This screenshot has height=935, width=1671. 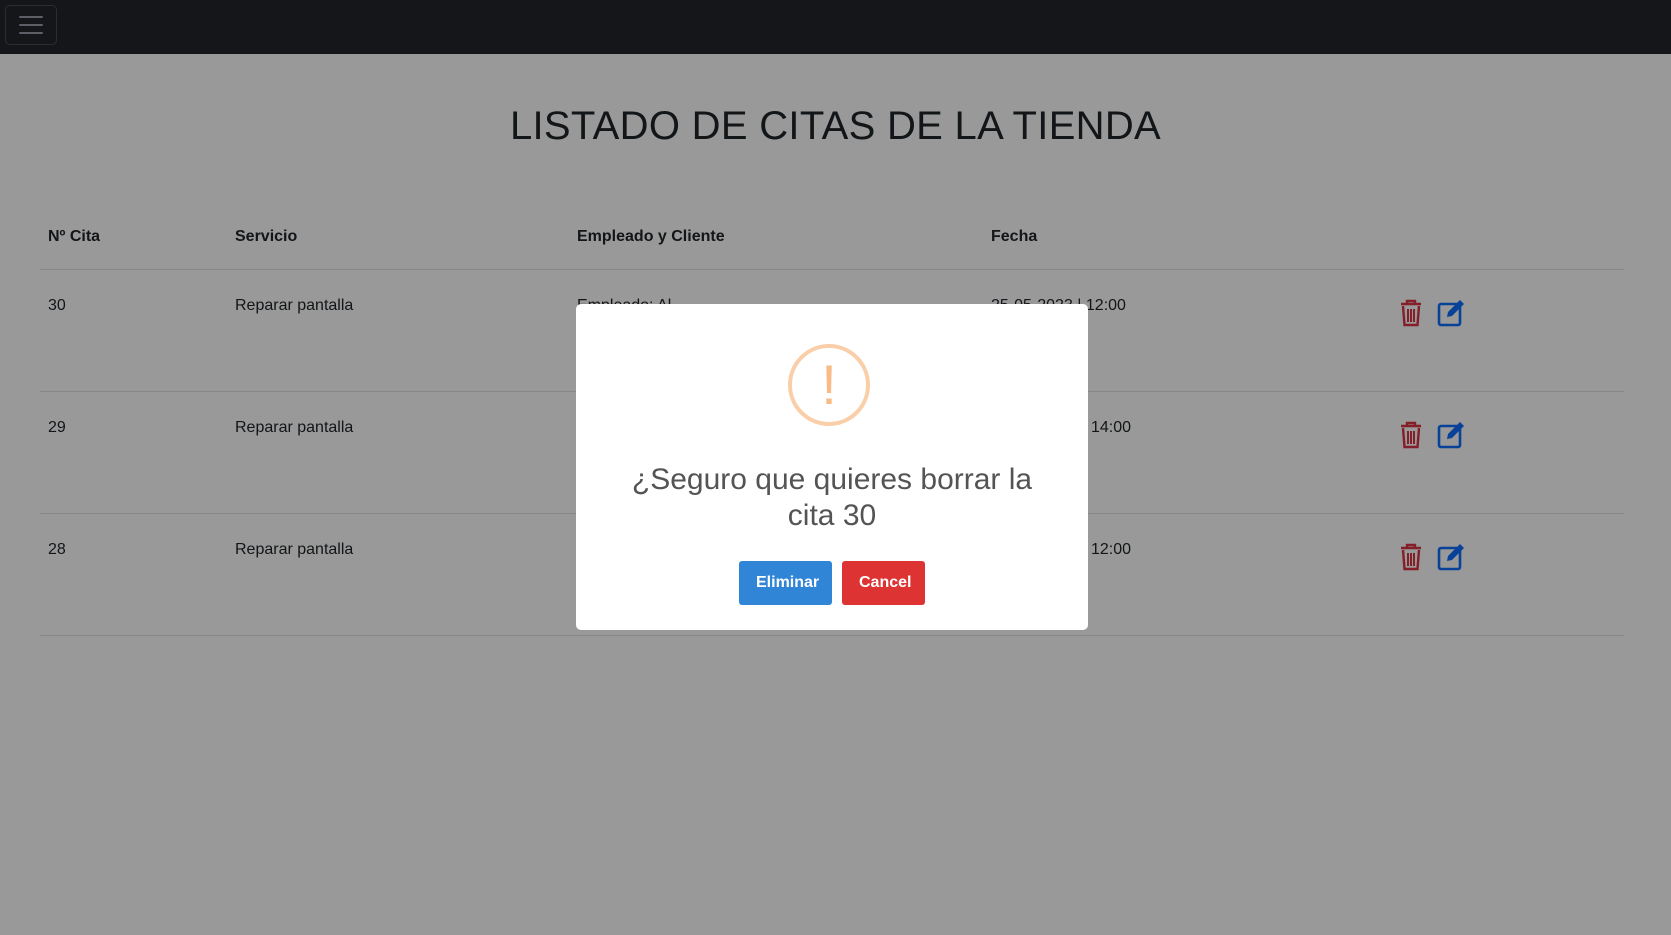 I want to click on dialog-title: ¿Seguro que quieres borrar la cita 30, so click(x=832, y=497).